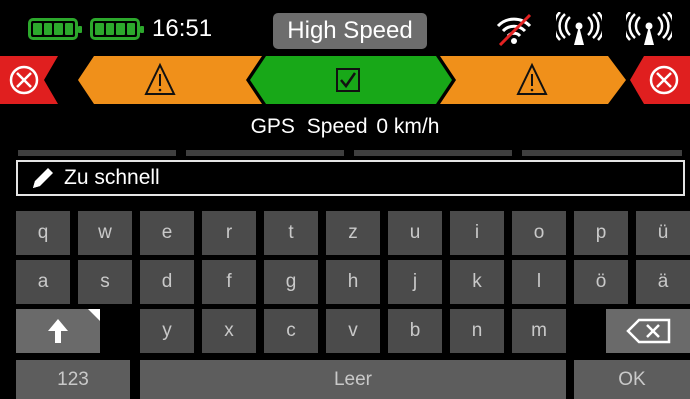 Image resolution: width=690 pixels, height=399 pixels. I want to click on key-x: x, so click(229, 331).